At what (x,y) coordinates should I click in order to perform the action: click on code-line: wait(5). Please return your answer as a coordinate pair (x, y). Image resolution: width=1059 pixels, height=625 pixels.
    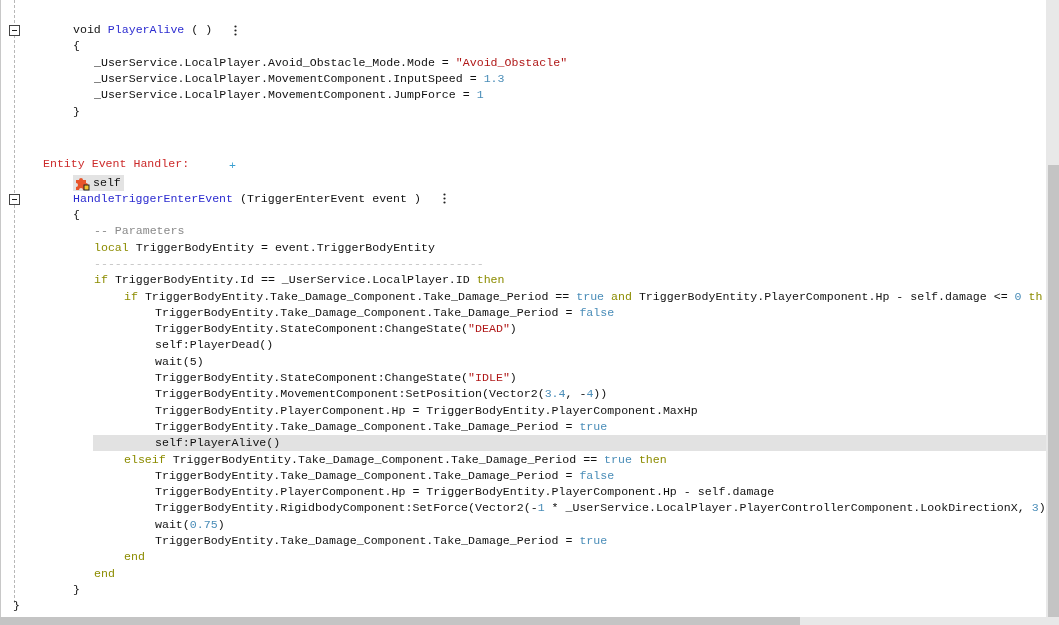
    Looking at the image, I should click on (179, 361).